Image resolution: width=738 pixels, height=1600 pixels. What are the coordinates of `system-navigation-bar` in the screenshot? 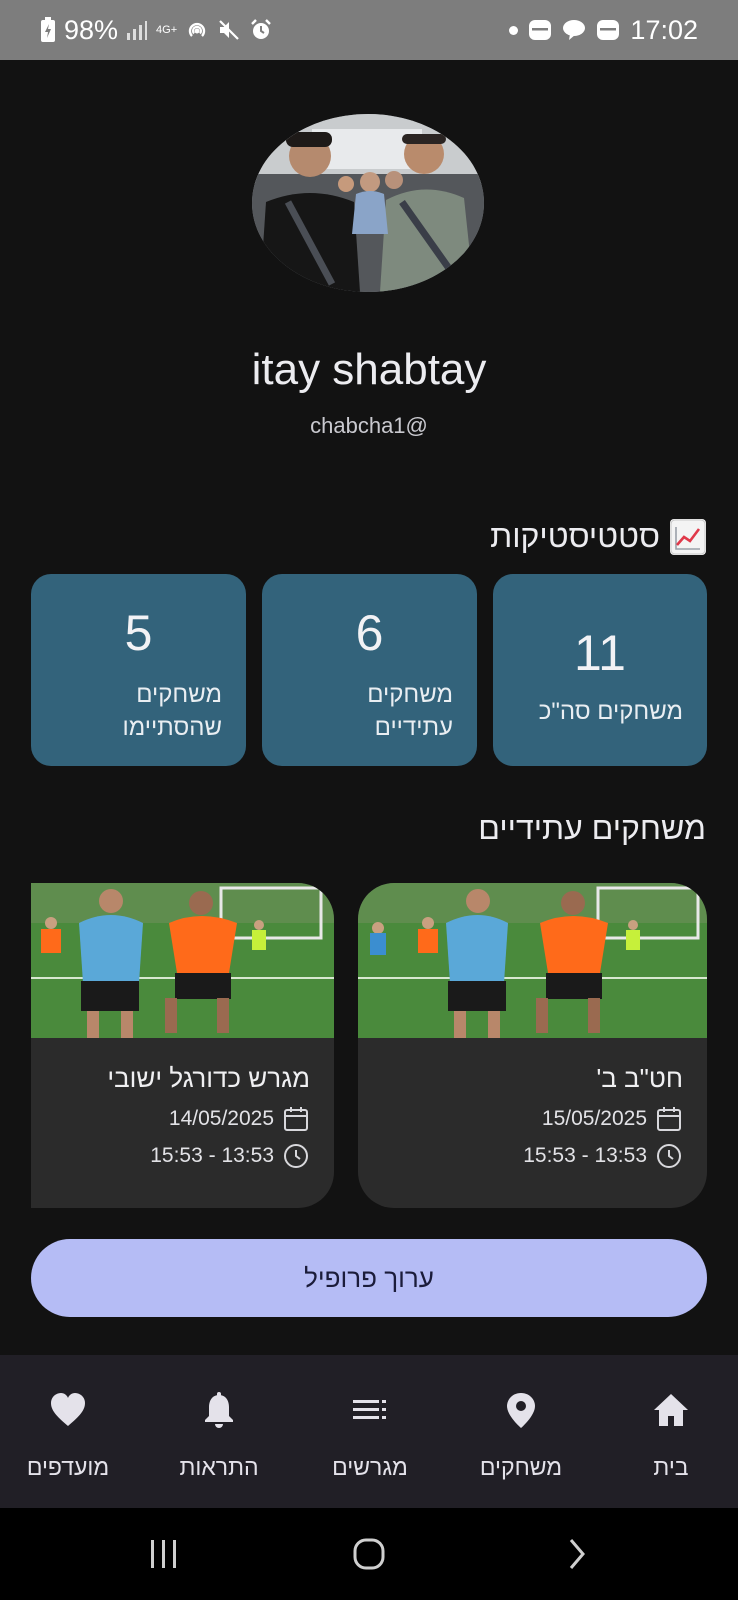 It's located at (369, 1554).